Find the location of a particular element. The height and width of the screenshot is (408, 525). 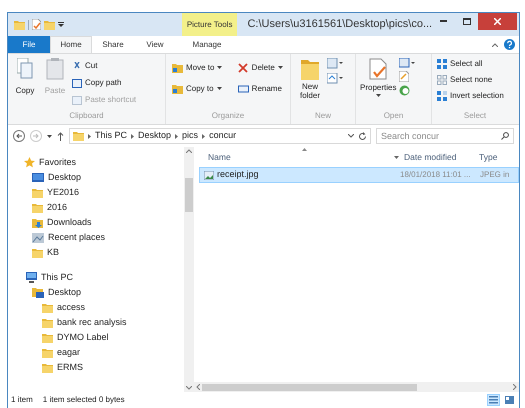

copy-icon is located at coordinates (25, 69).